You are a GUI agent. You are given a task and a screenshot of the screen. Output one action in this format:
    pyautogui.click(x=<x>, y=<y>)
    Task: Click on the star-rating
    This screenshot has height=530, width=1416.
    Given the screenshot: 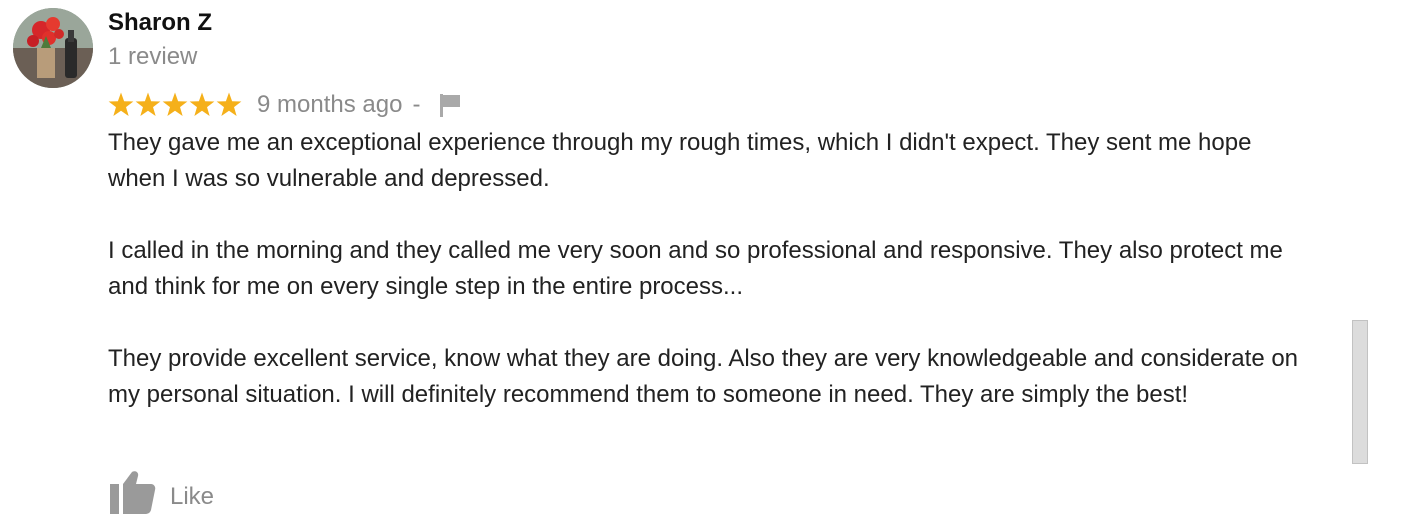 What is the action you would take?
    pyautogui.click(x=175, y=105)
    